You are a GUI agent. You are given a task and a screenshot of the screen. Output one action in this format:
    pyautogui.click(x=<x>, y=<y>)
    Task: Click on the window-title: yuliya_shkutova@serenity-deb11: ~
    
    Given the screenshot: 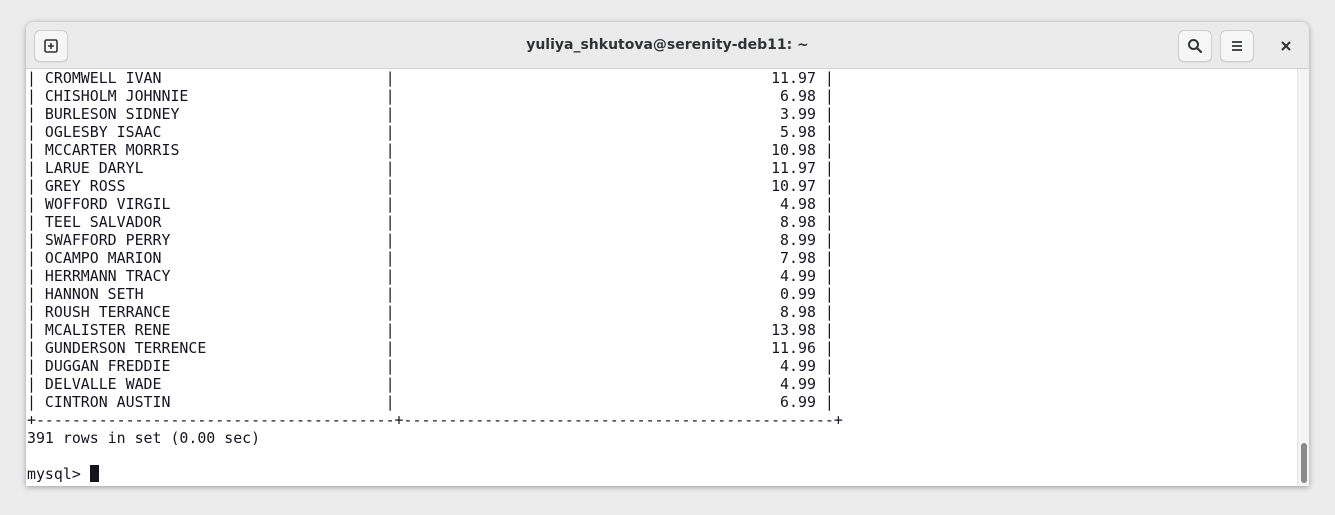 What is the action you would take?
    pyautogui.click(x=667, y=45)
    